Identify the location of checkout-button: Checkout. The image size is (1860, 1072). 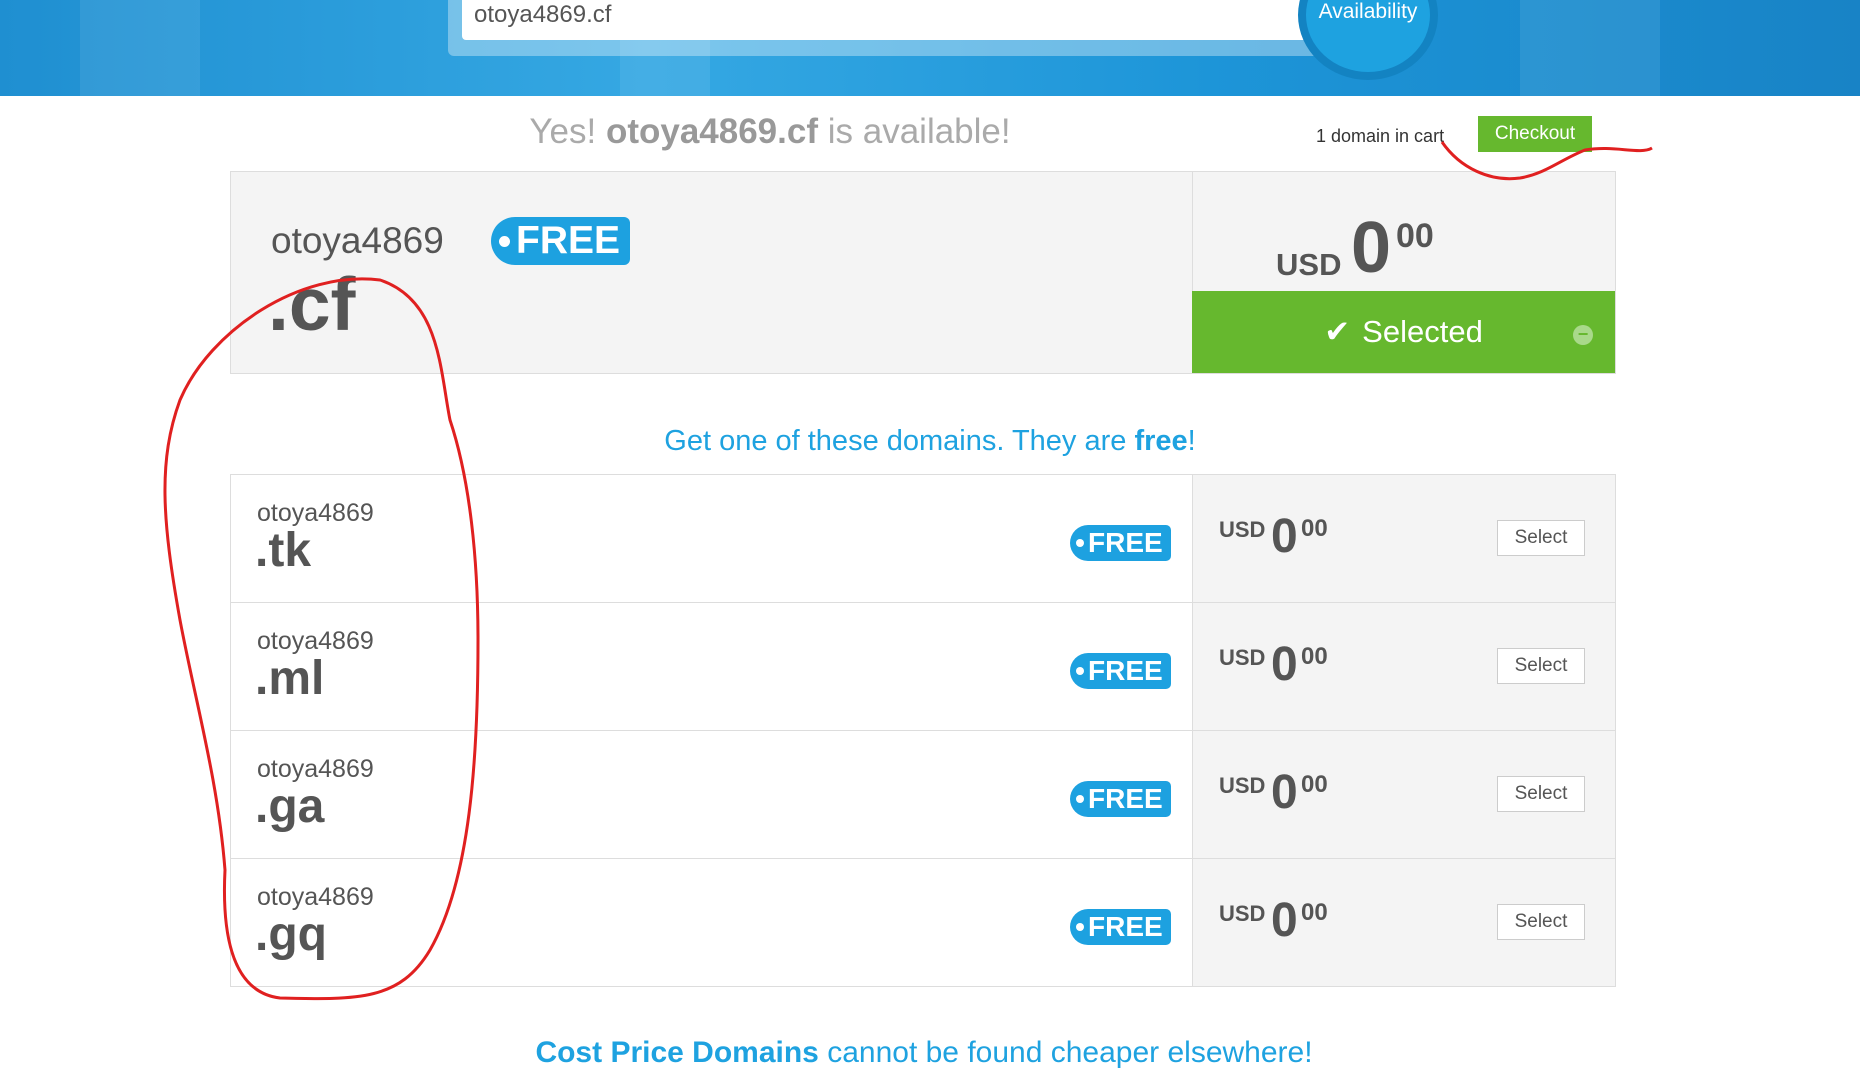
(1535, 134).